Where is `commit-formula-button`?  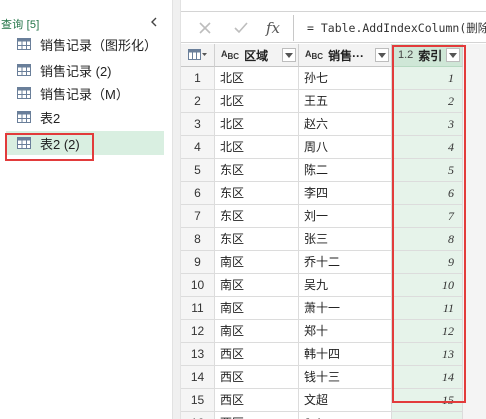
commit-formula-button is located at coordinates (241, 28).